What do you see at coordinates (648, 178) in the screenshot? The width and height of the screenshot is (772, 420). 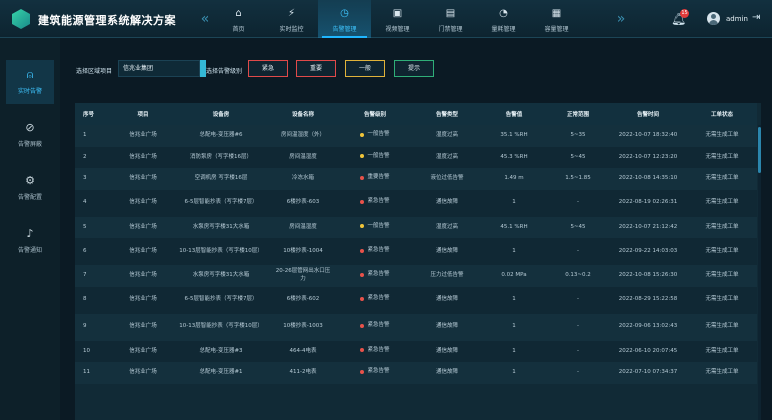 I see `cell-time: 2022-10-08 14:35:10` at bounding box center [648, 178].